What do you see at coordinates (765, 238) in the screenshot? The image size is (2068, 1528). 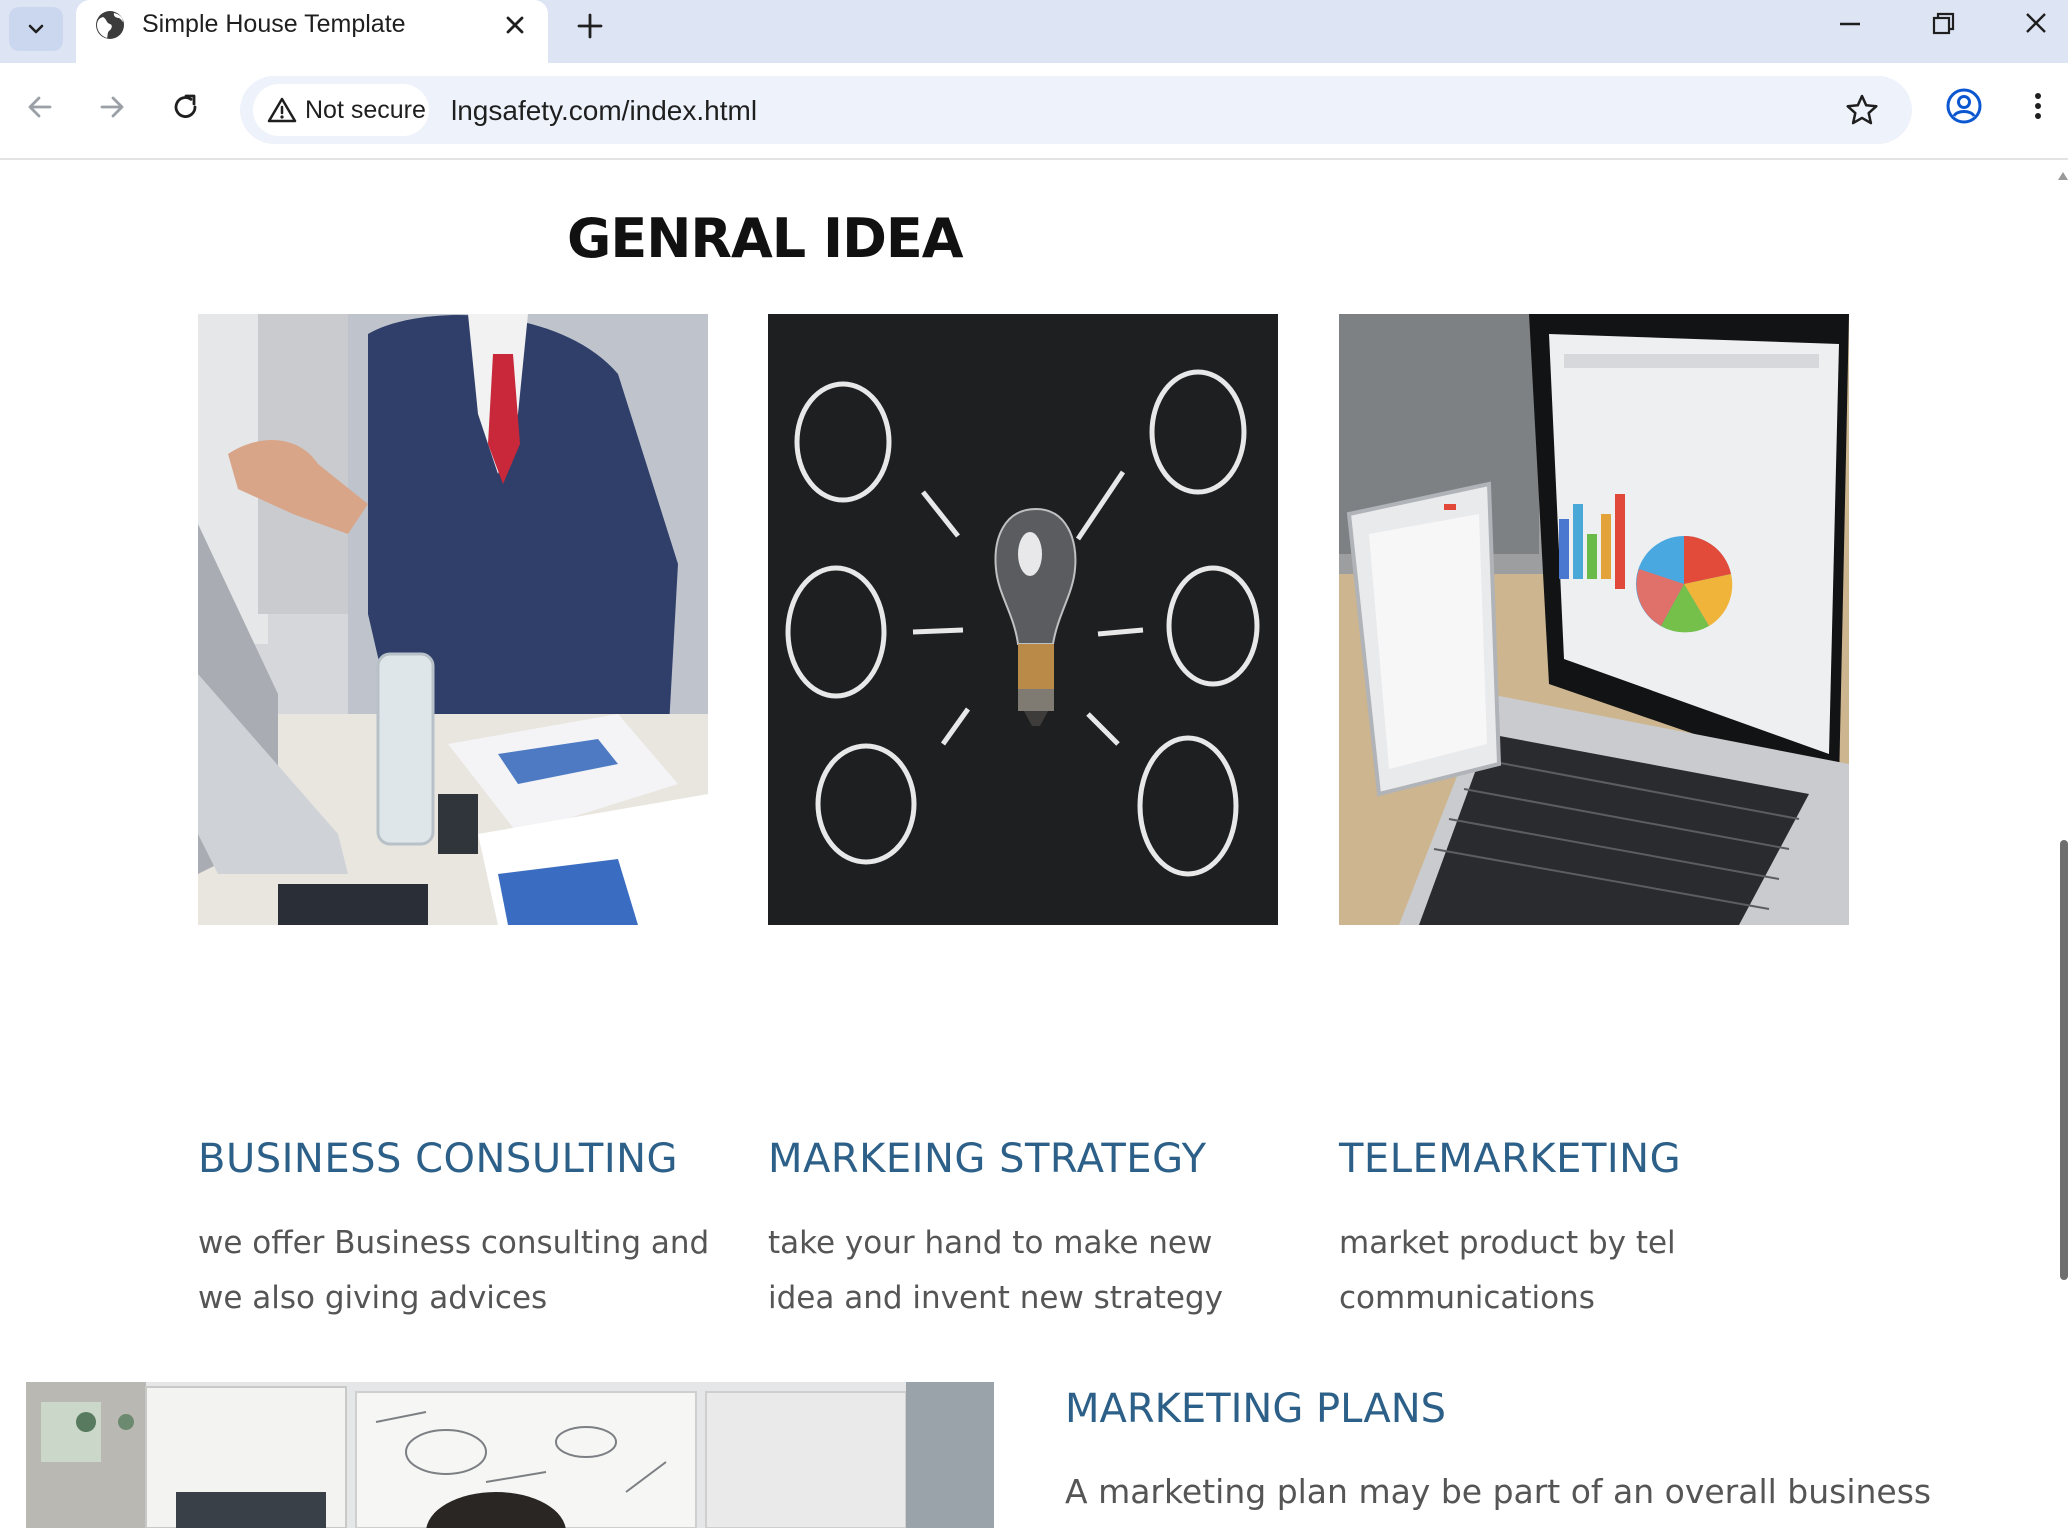 I see `section-heading: GENRAL IDEA` at bounding box center [765, 238].